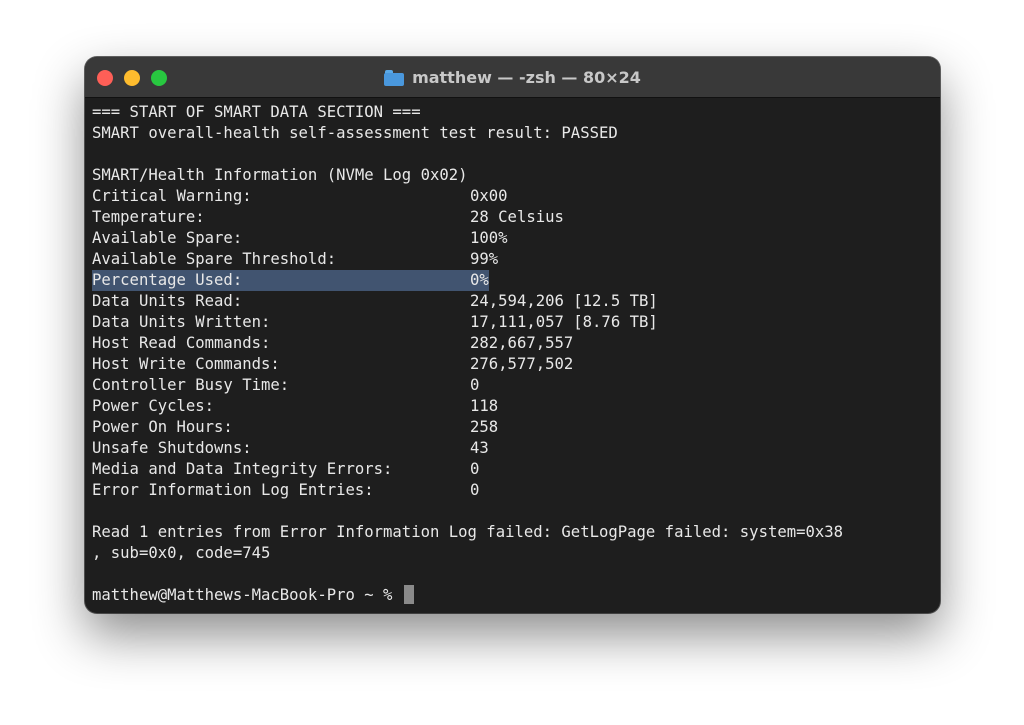 The height and width of the screenshot is (725, 1024). I want to click on row-label: Data Units Written:, so click(181, 322).